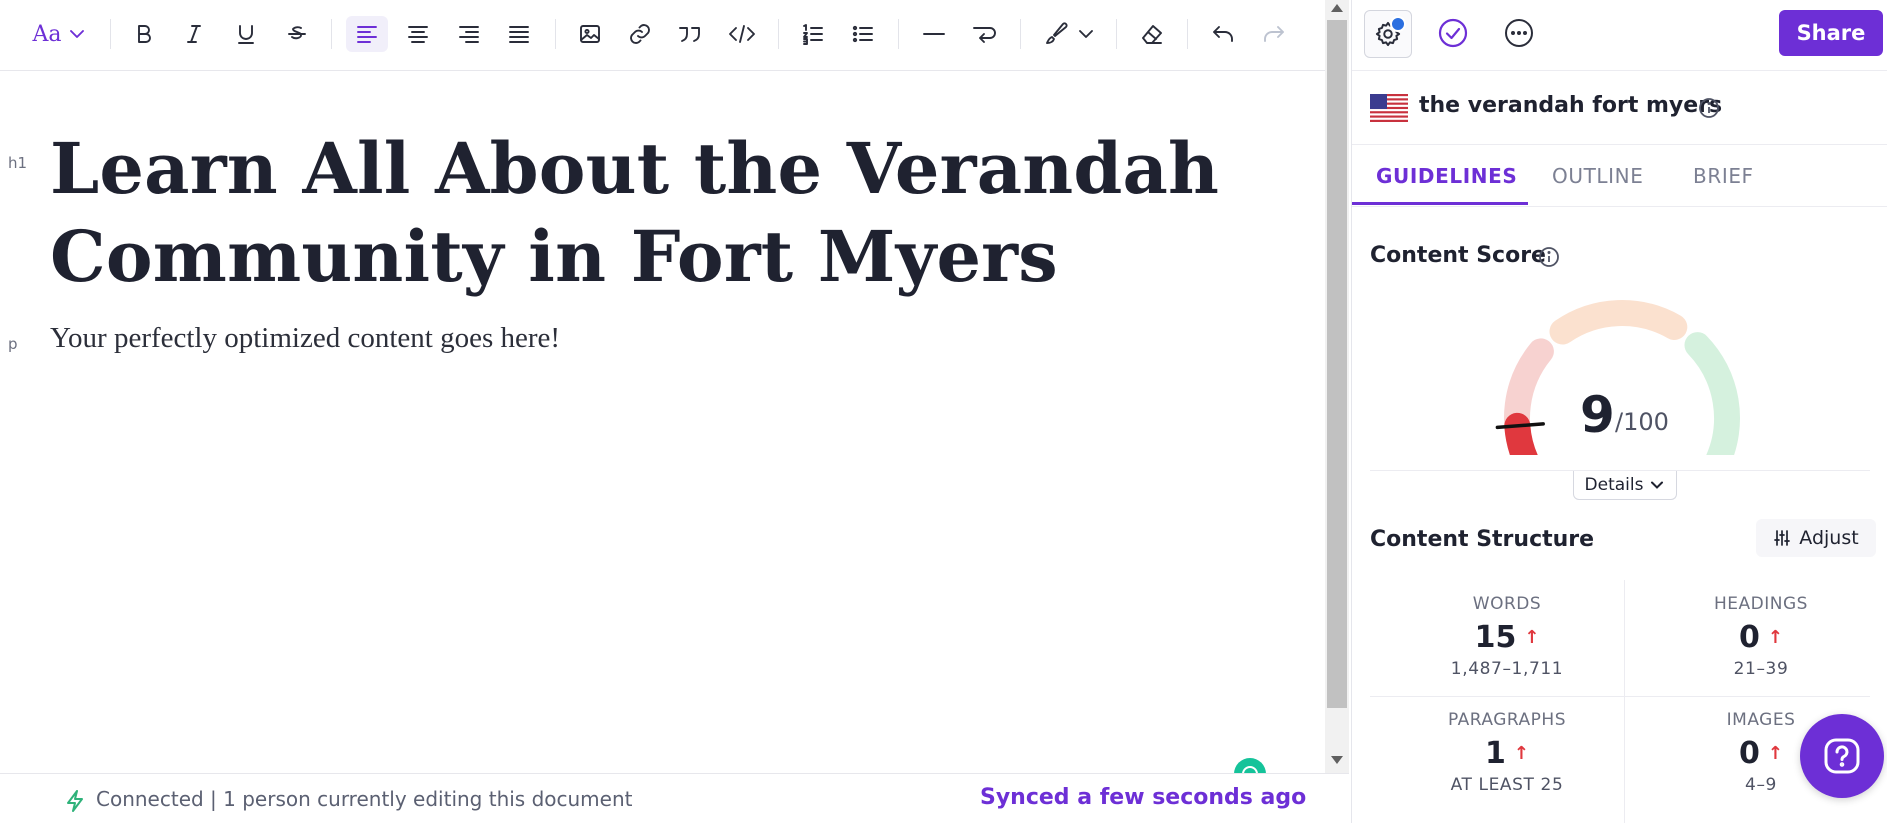 The image size is (1887, 824). I want to click on block-tag-h1: h1, so click(18, 163).